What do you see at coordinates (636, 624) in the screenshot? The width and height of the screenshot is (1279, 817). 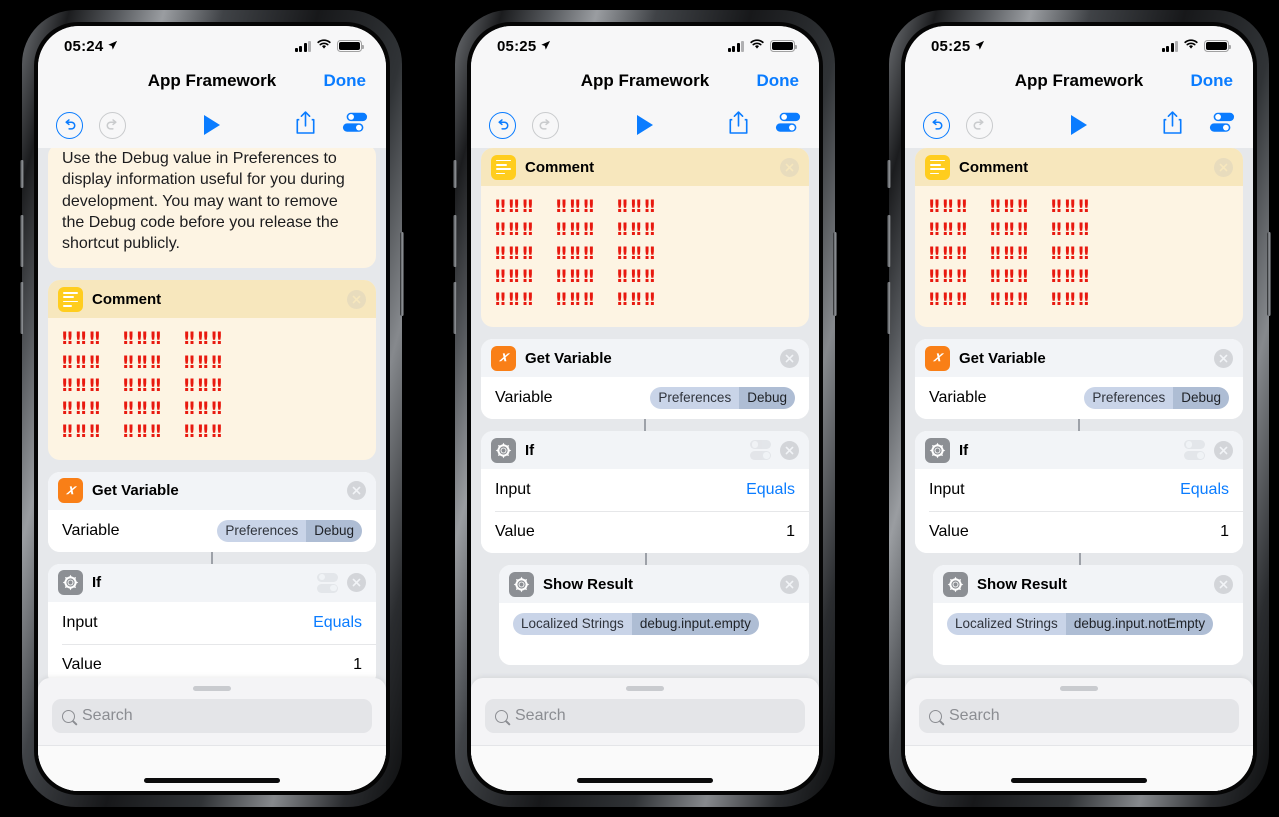 I see `magic-variable-pill: Localized Strings debug.input.empty` at bounding box center [636, 624].